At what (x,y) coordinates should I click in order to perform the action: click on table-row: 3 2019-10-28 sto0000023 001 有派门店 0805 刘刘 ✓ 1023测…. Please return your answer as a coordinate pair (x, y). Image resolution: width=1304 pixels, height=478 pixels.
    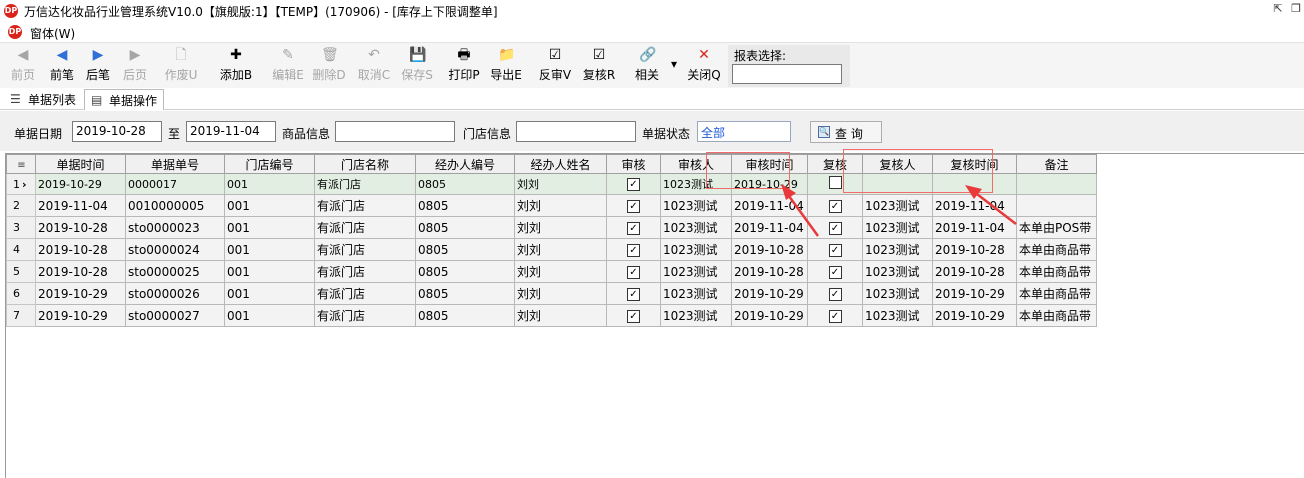
    Looking at the image, I should click on (551, 227).